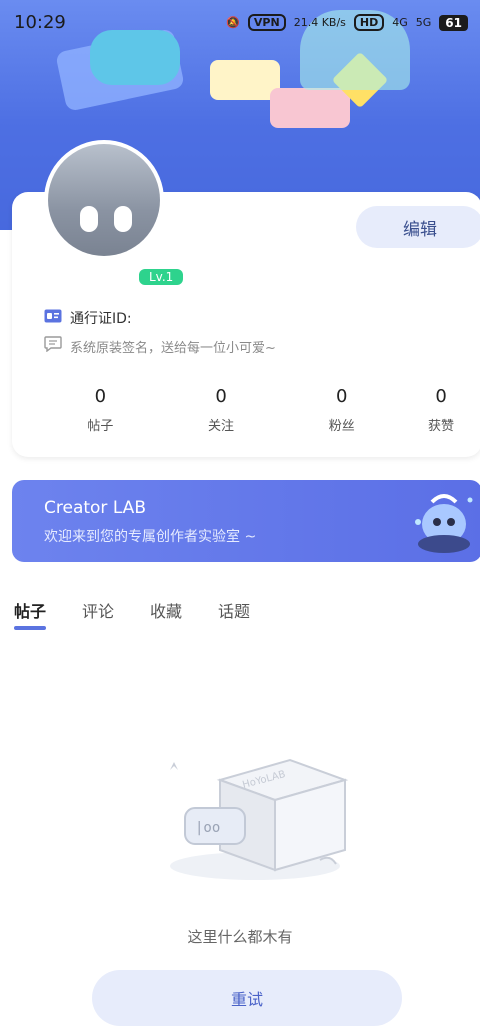  What do you see at coordinates (347, 22) in the screenshot?
I see `status-indicators: 🔕 VPN 21.4 KB/s HD 4G 5G 61` at bounding box center [347, 22].